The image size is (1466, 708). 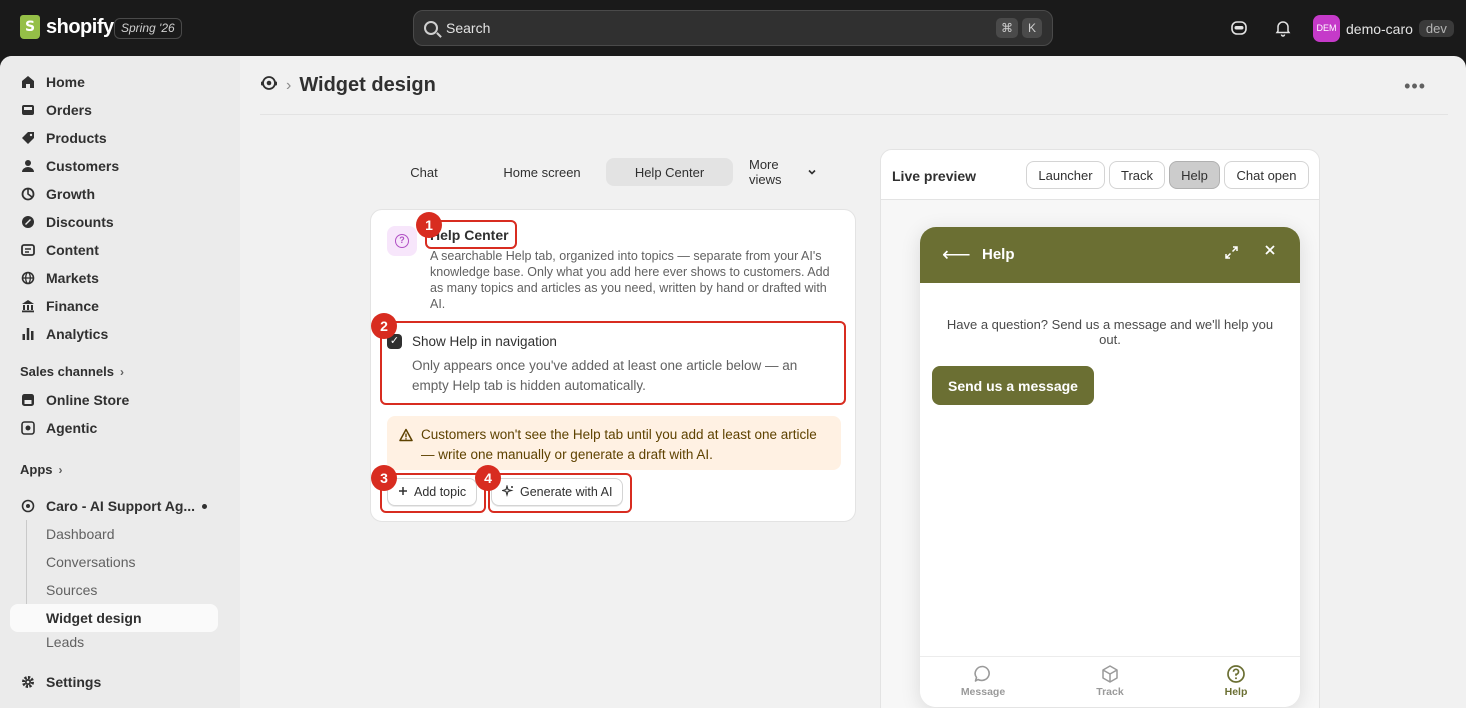 I want to click on sidebar-item-analytics: Analytics, so click(x=114, y=334).